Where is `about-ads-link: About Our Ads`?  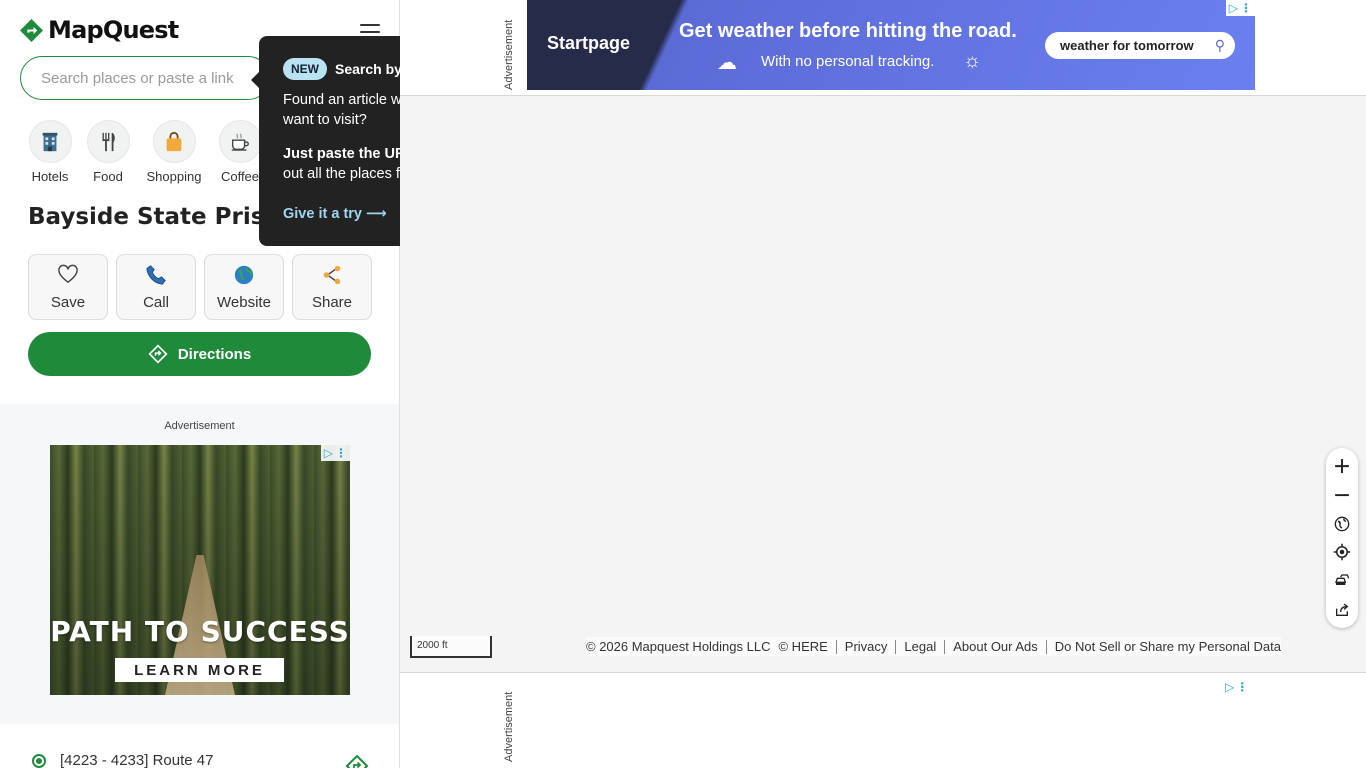 about-ads-link: About Our Ads is located at coordinates (995, 646).